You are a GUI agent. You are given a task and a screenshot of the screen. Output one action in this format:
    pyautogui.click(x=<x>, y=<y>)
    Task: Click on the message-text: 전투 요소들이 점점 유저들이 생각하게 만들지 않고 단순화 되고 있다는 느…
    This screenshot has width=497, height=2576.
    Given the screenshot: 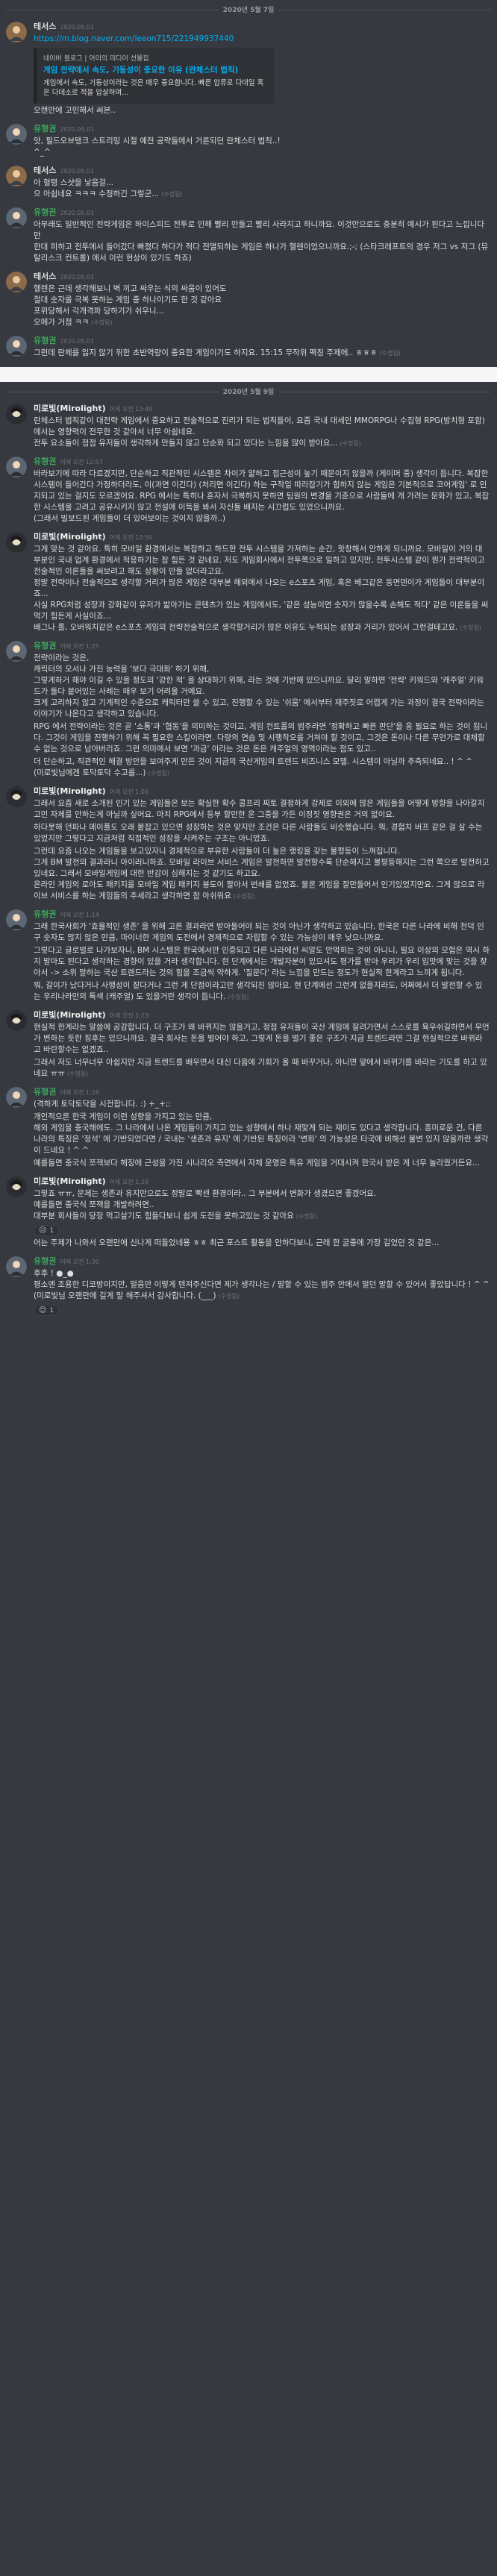 What is the action you would take?
    pyautogui.click(x=186, y=443)
    